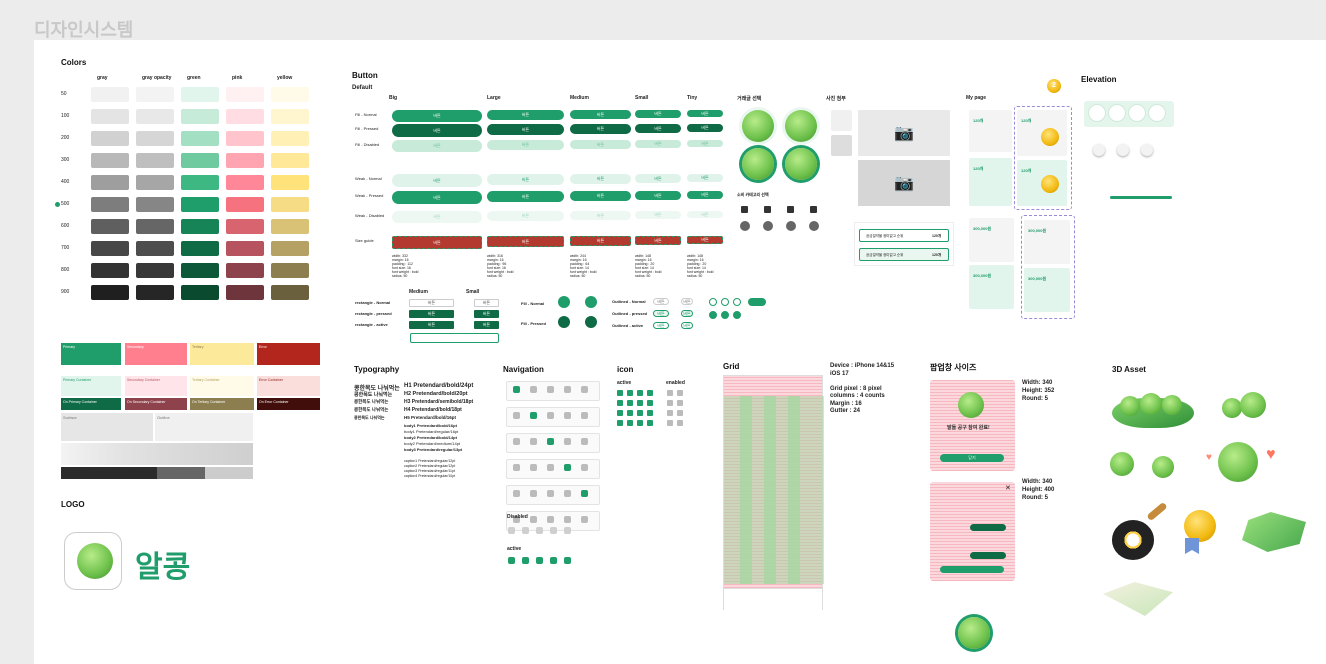  What do you see at coordinates (972, 569) in the screenshot?
I see `popup-main-button` at bounding box center [972, 569].